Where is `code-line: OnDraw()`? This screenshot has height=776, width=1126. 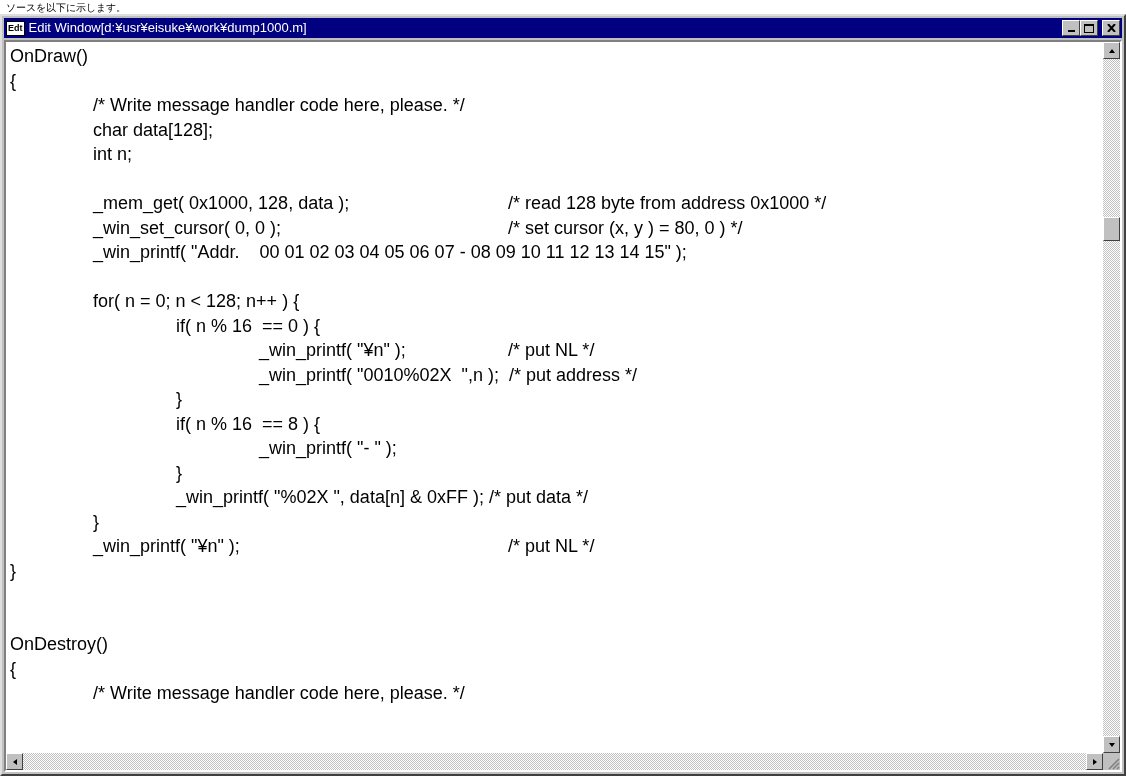 code-line: OnDraw() is located at coordinates (49, 56).